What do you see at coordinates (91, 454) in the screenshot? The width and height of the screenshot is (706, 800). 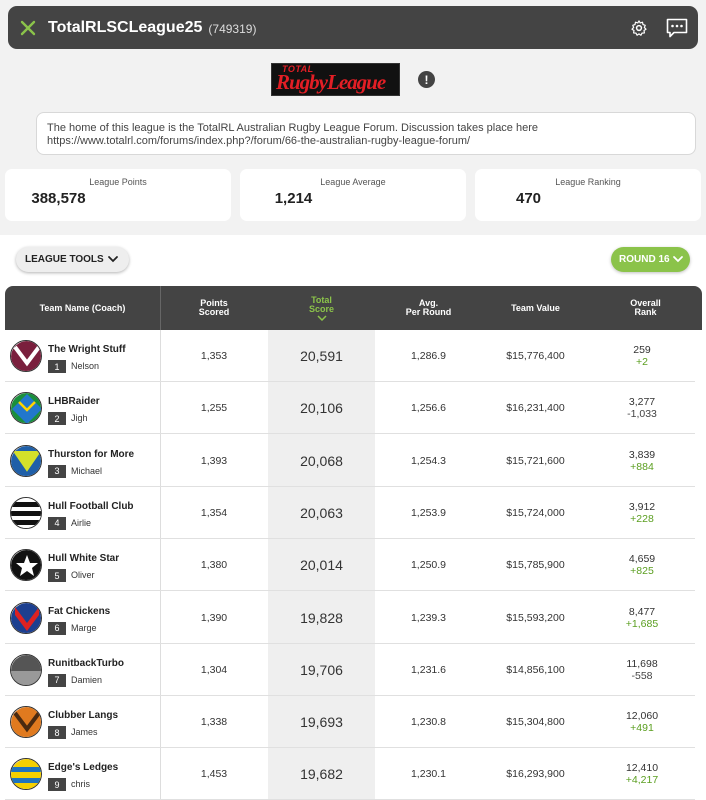 I see `team-name: Thurston for More` at bounding box center [91, 454].